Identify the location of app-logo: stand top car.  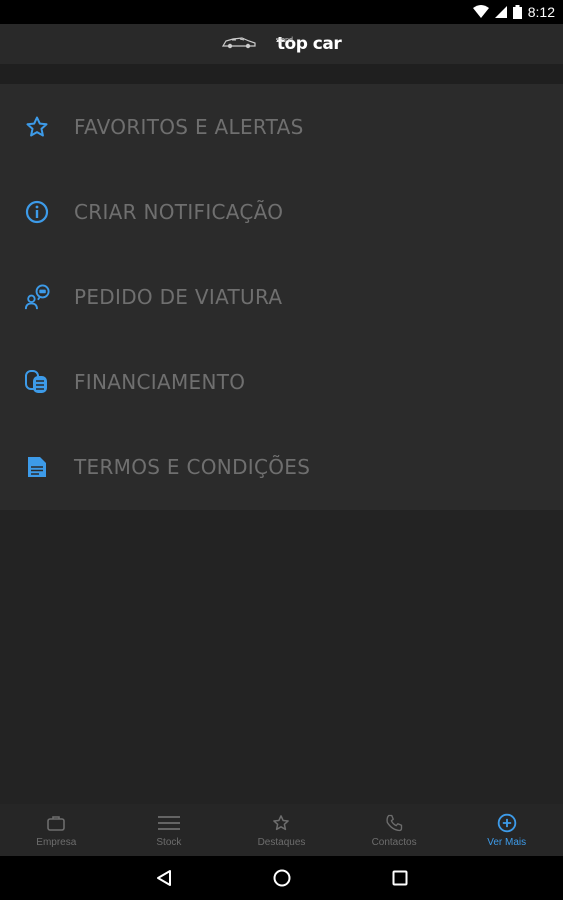
(281, 44).